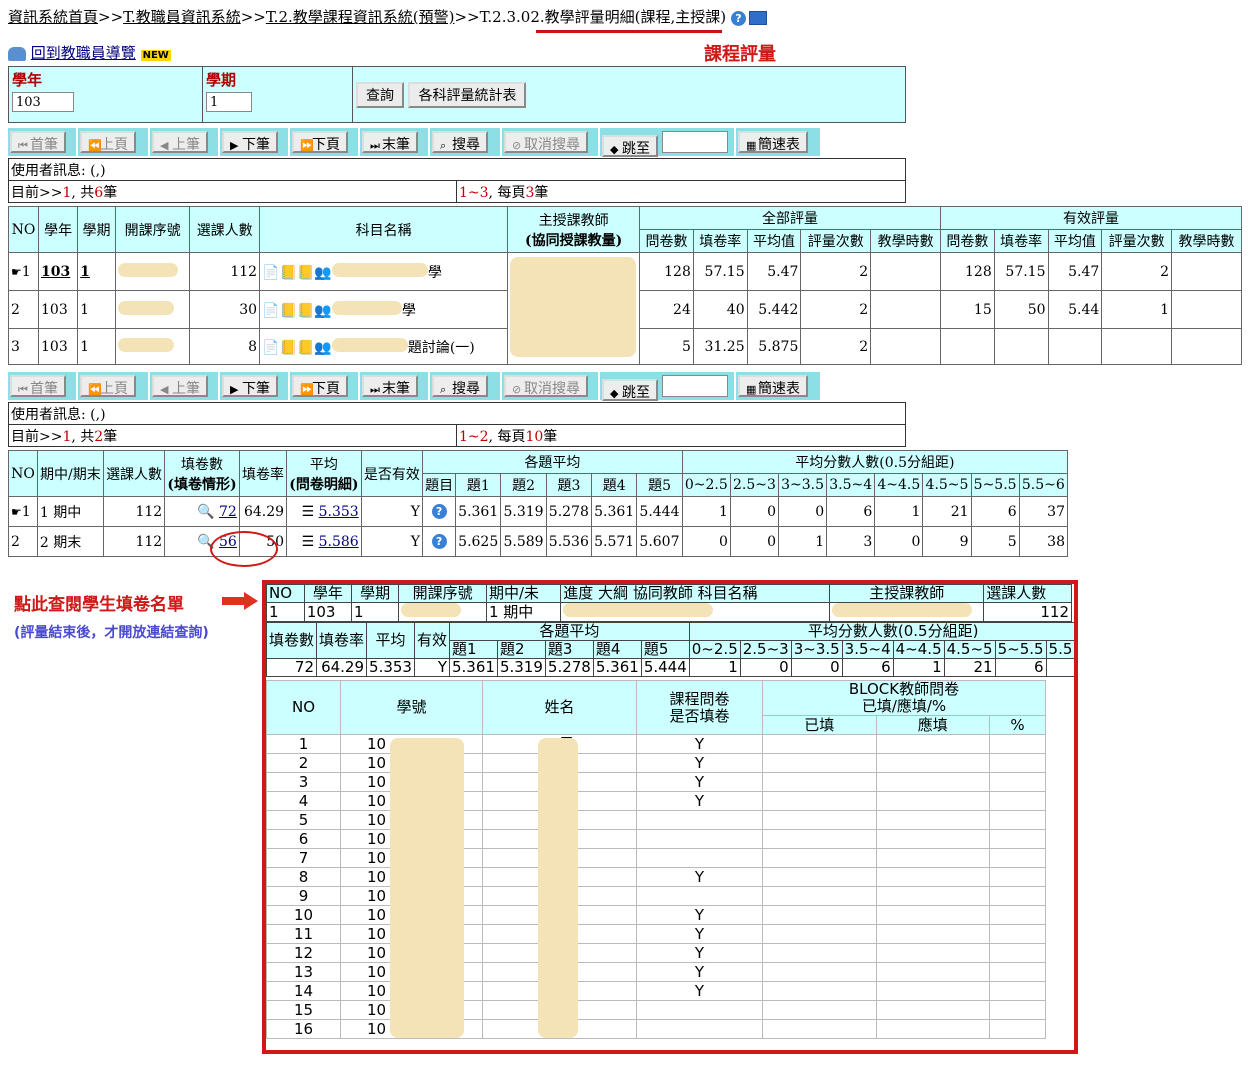 The image size is (1255, 1068). Describe the element at coordinates (229, 102) in the screenshot. I see `term-input` at that location.